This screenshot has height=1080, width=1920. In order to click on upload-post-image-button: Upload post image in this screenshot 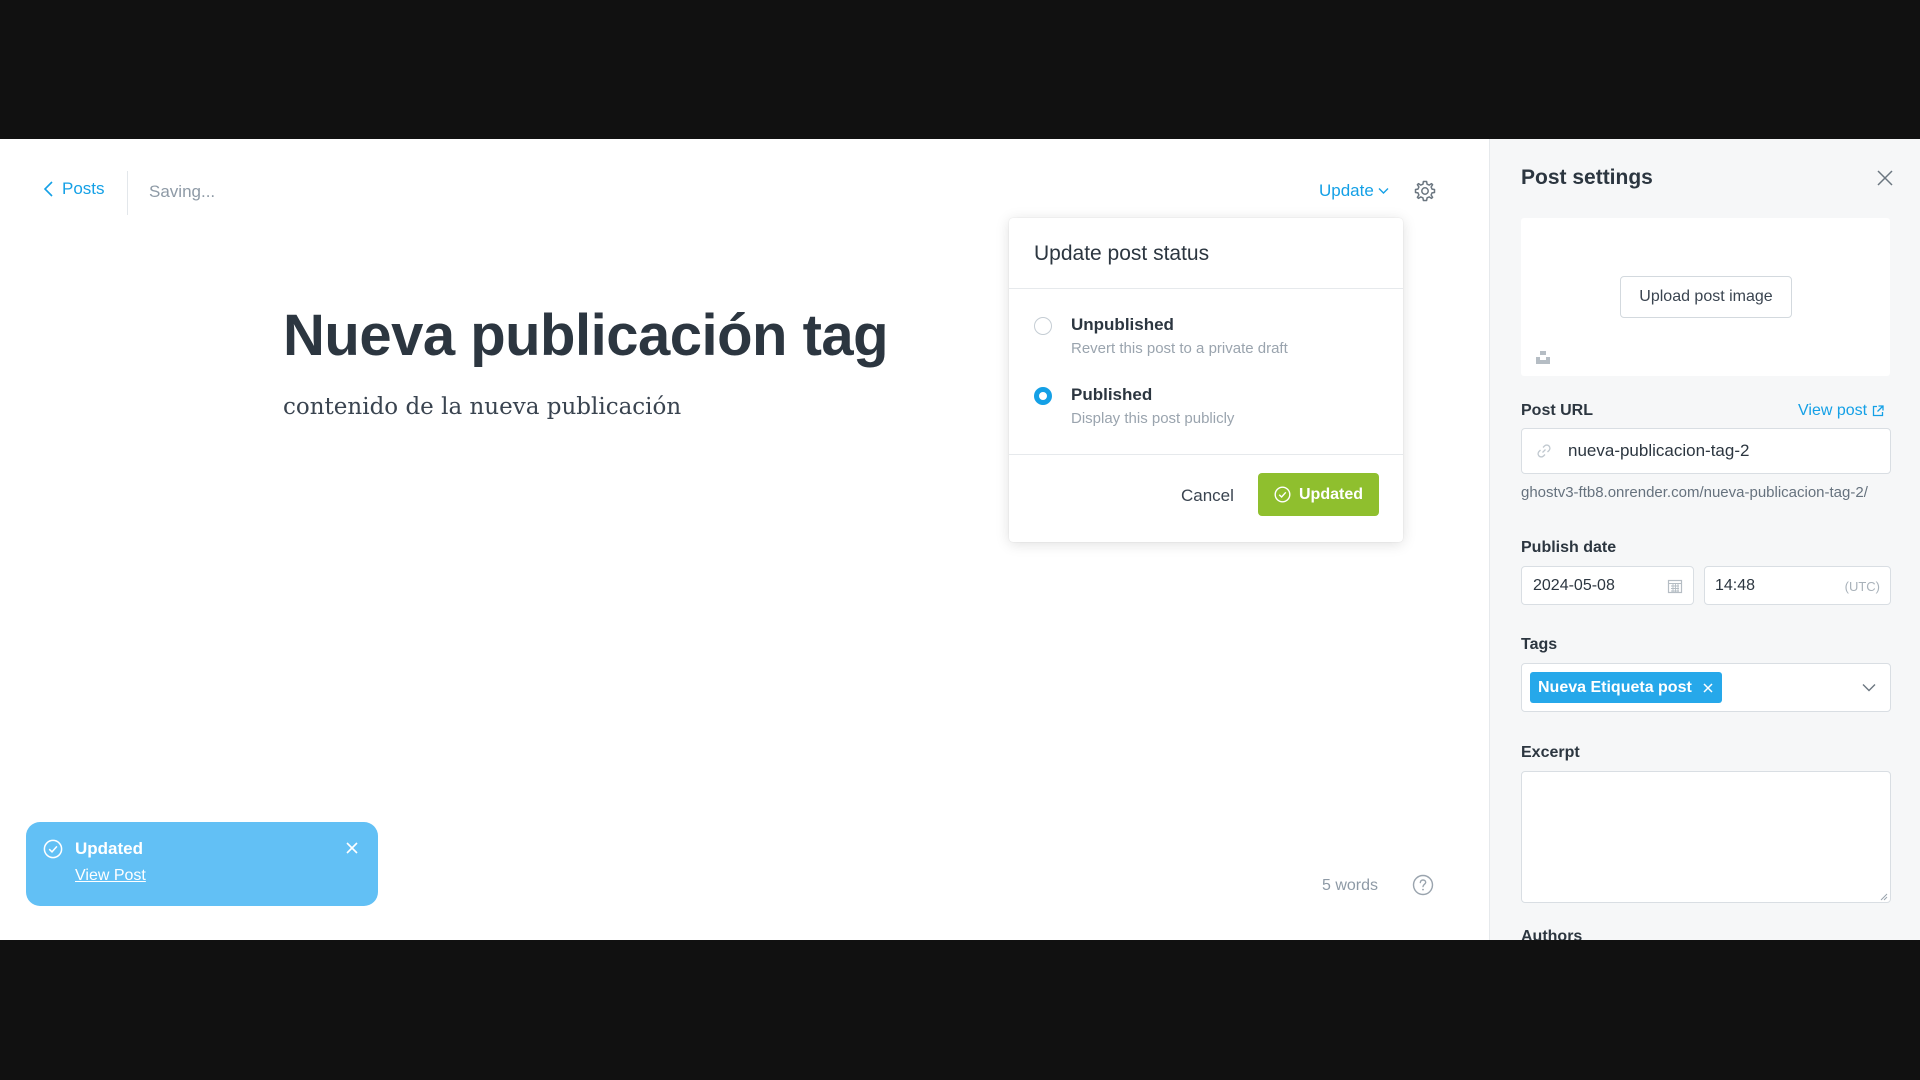, I will do `click(1706, 297)`.